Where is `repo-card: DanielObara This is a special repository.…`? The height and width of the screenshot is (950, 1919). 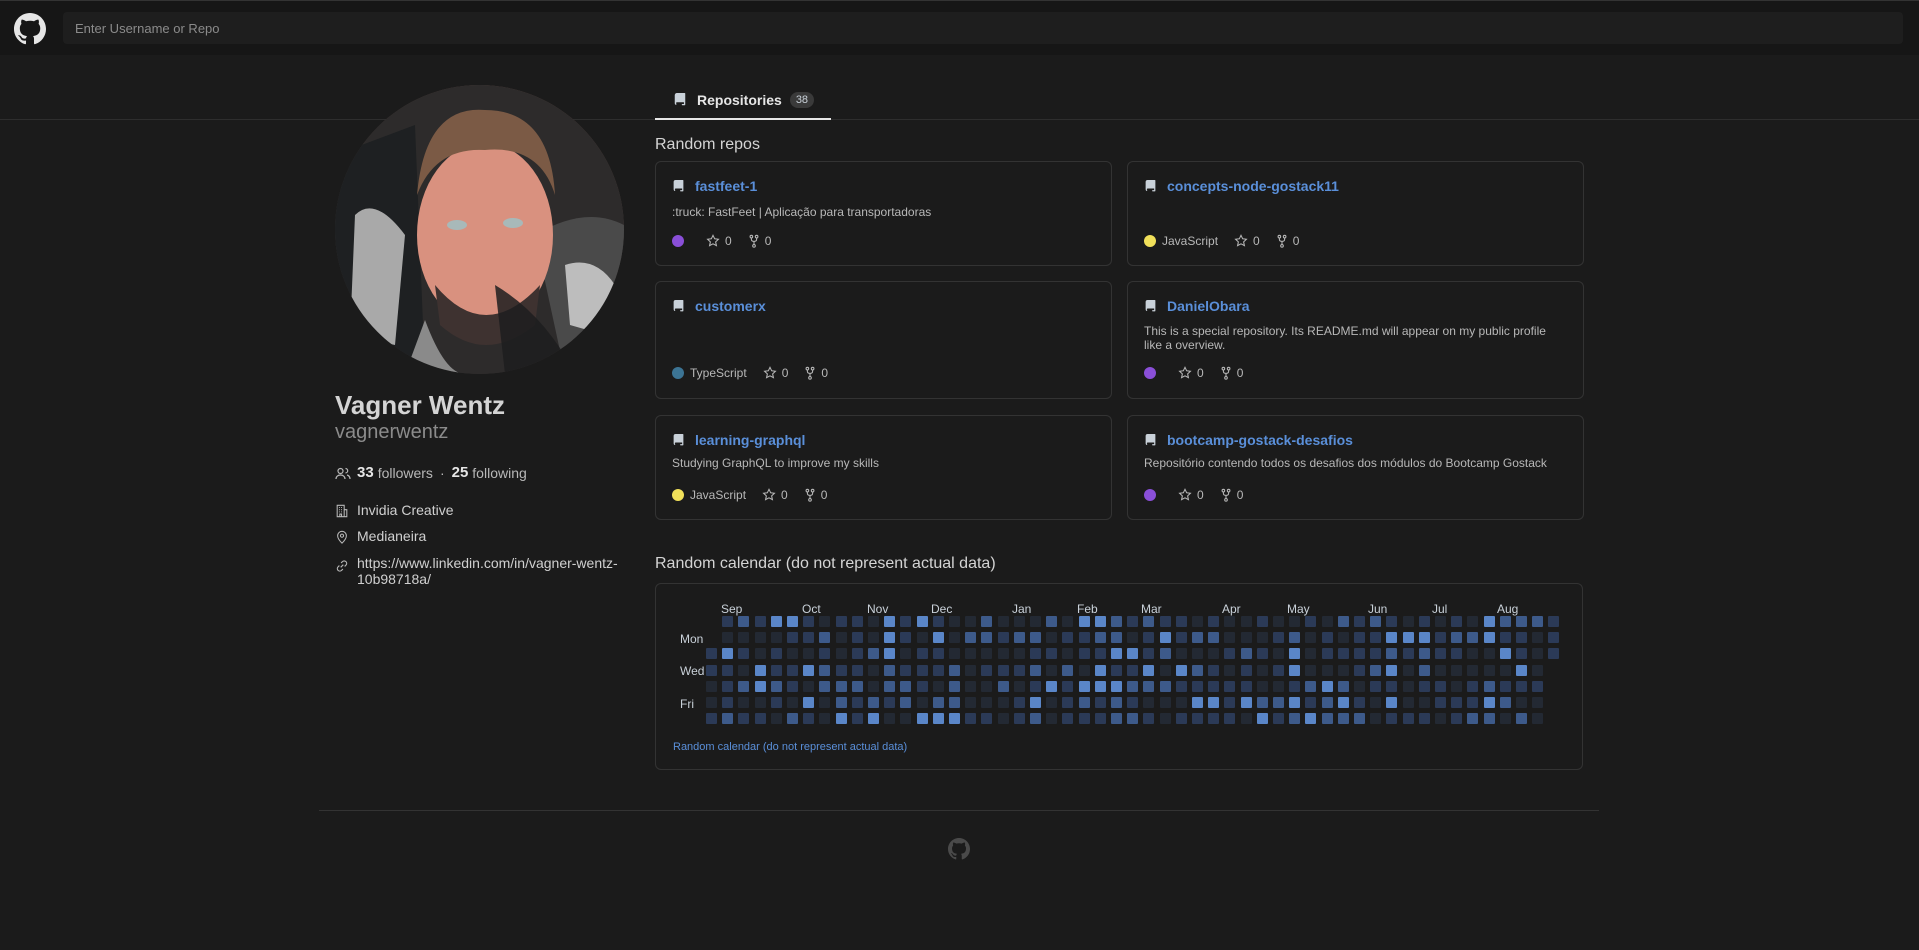
repo-card: DanielObara This is a special repository.… is located at coordinates (1355, 340).